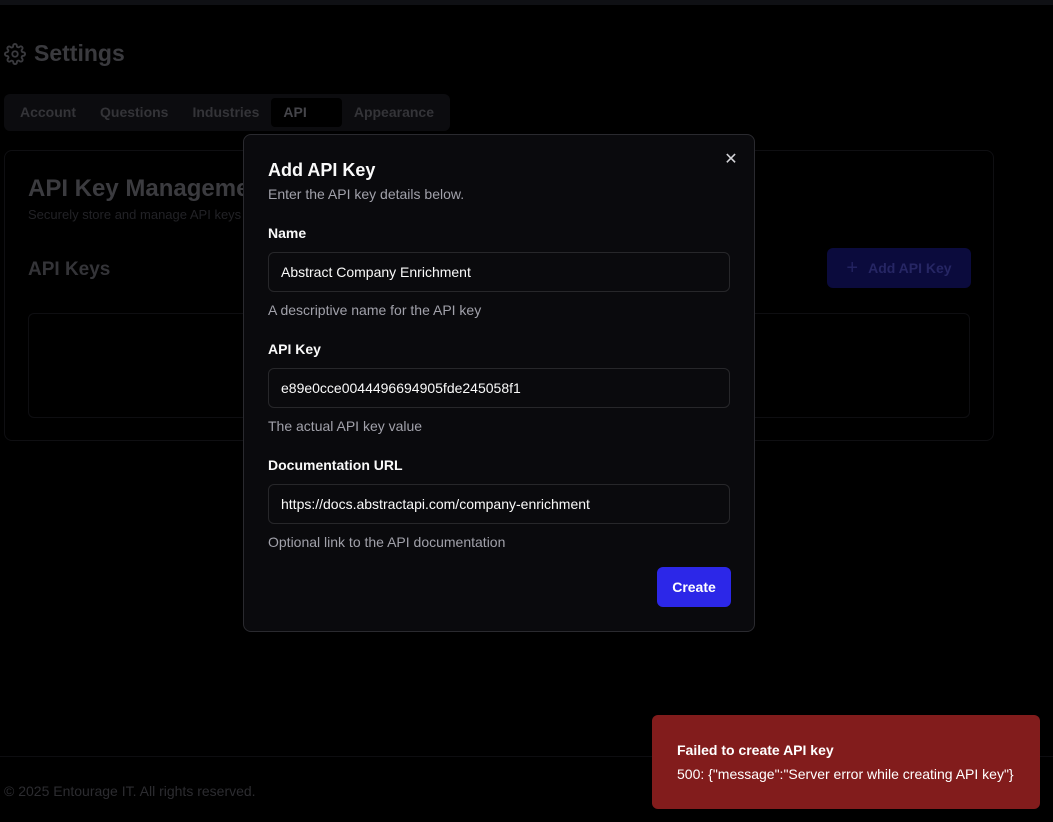 This screenshot has width=1053, height=822. I want to click on doc-url-help: Optional link to the API documentation, so click(387, 542).